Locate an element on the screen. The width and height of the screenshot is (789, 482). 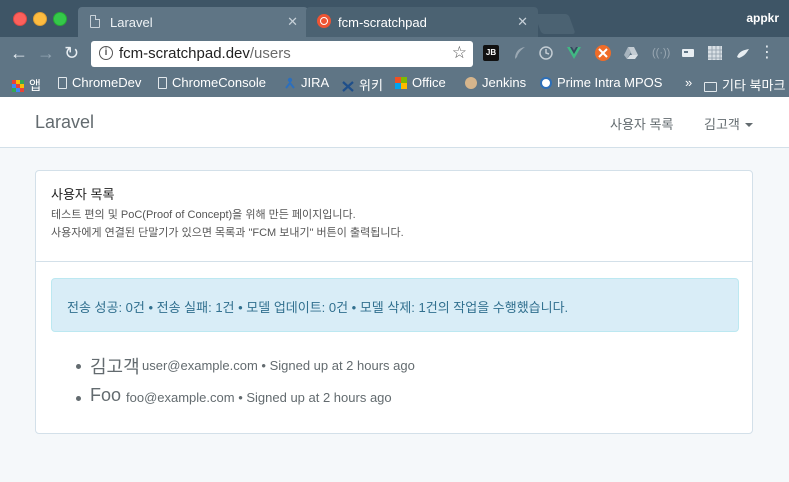
url-path: /users is located at coordinates (270, 53).